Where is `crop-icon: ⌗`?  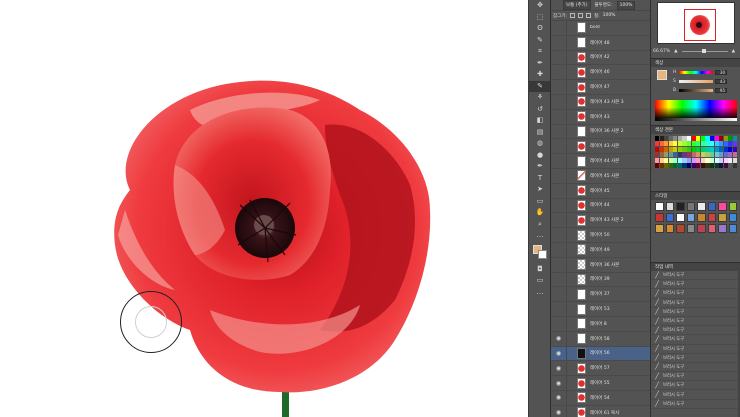 crop-icon: ⌗ is located at coordinates (540, 52).